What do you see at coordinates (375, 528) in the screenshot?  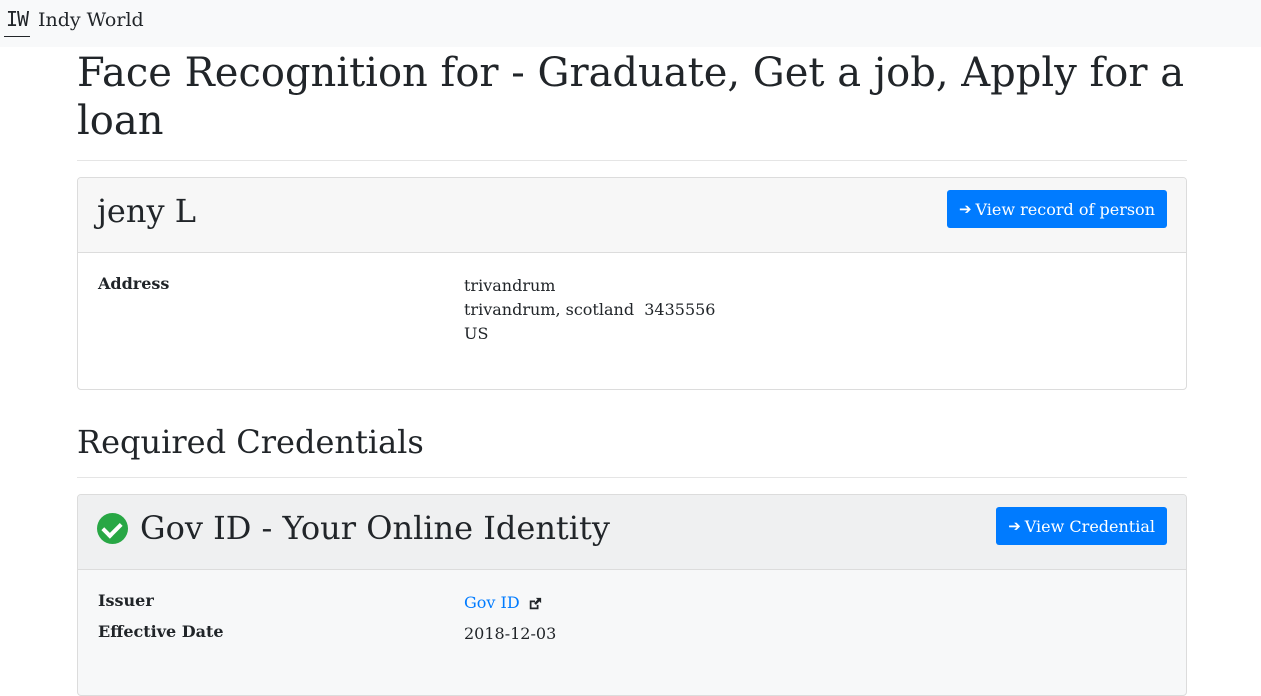 I see `credential-title-text: Gov ID - Your Online Identity` at bounding box center [375, 528].